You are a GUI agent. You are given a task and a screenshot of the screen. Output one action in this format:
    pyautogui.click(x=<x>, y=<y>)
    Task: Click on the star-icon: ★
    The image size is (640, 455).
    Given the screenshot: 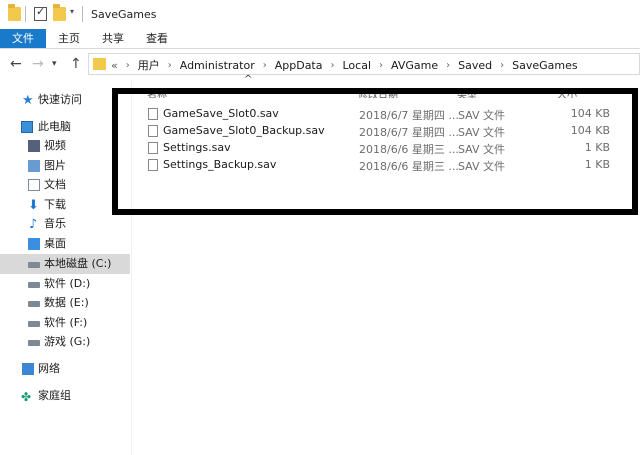 What is the action you would take?
    pyautogui.click(x=28, y=100)
    